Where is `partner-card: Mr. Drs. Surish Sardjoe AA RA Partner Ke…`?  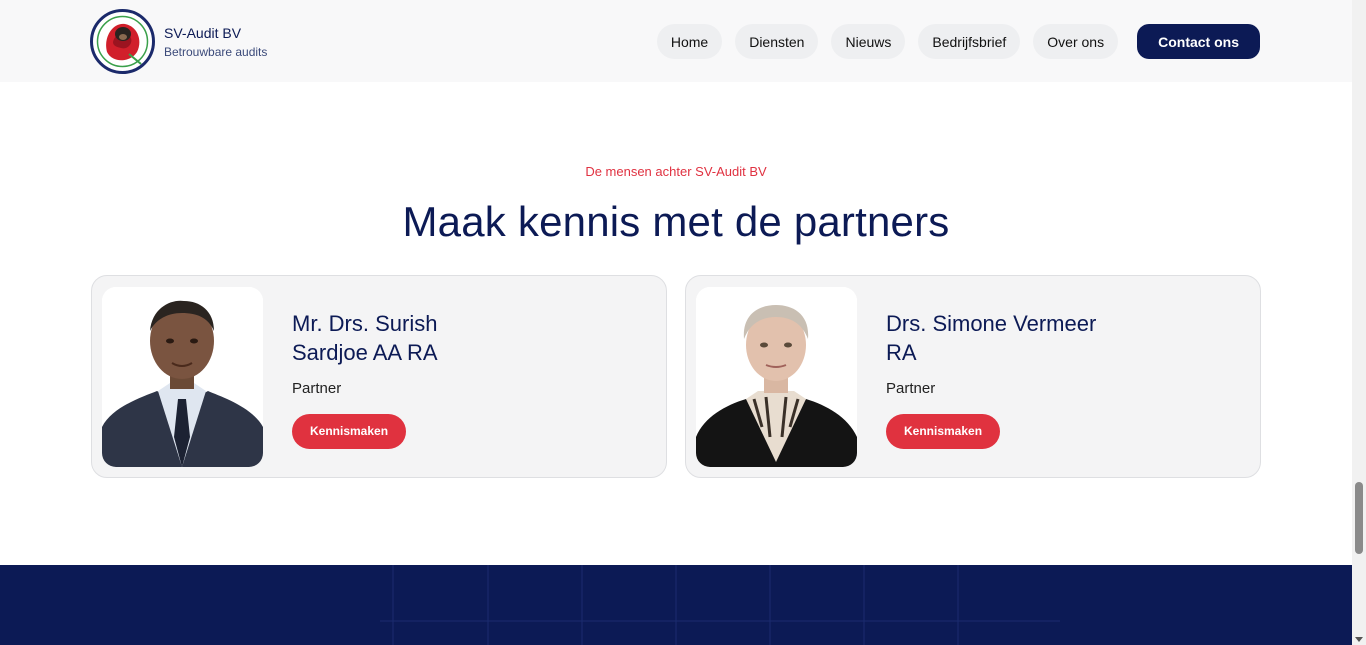
partner-card: Mr. Drs. Surish Sardjoe AA RA Partner Ke… is located at coordinates (379, 376).